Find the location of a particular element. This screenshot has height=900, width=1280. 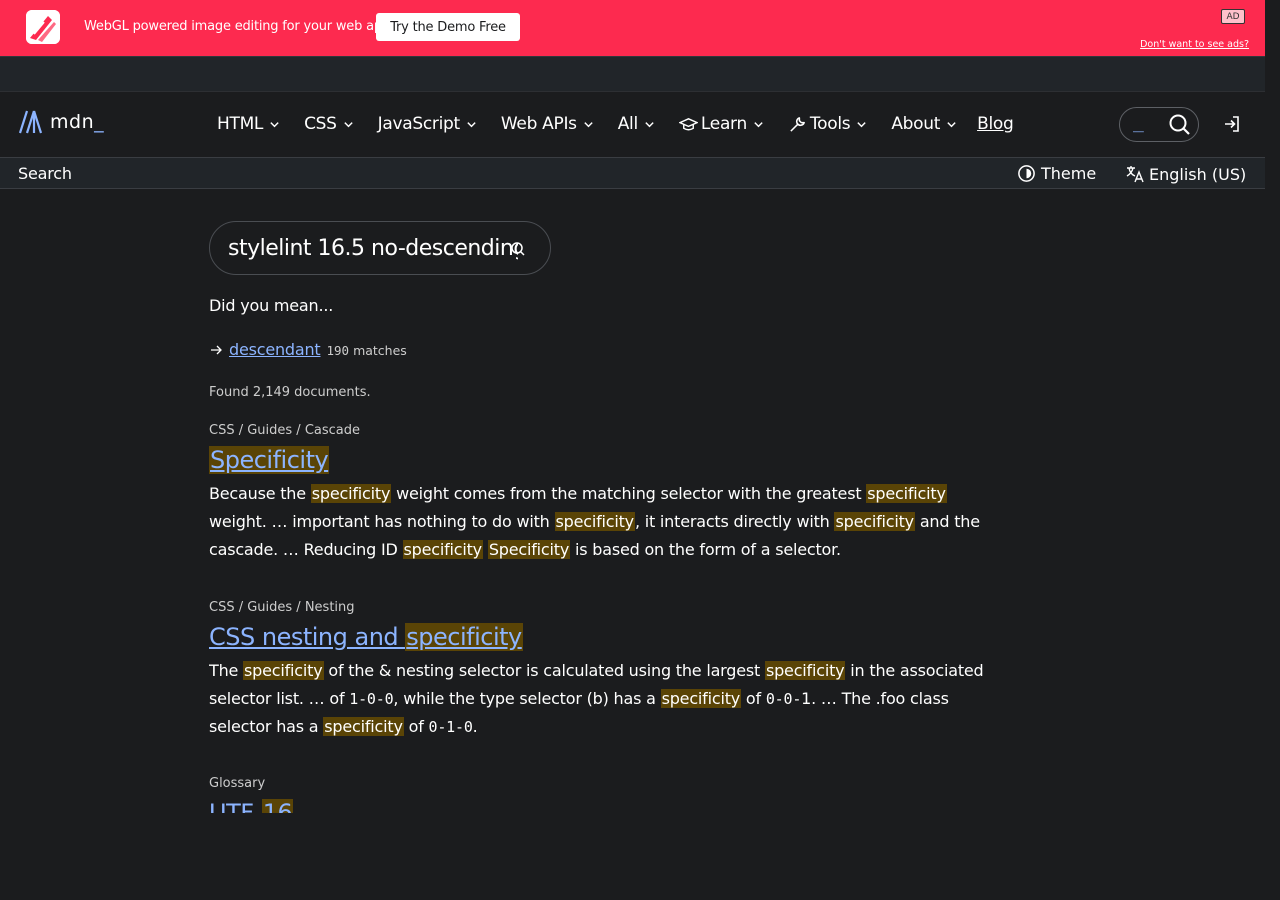

nav-item-label: JavaScript is located at coordinates (419, 124).